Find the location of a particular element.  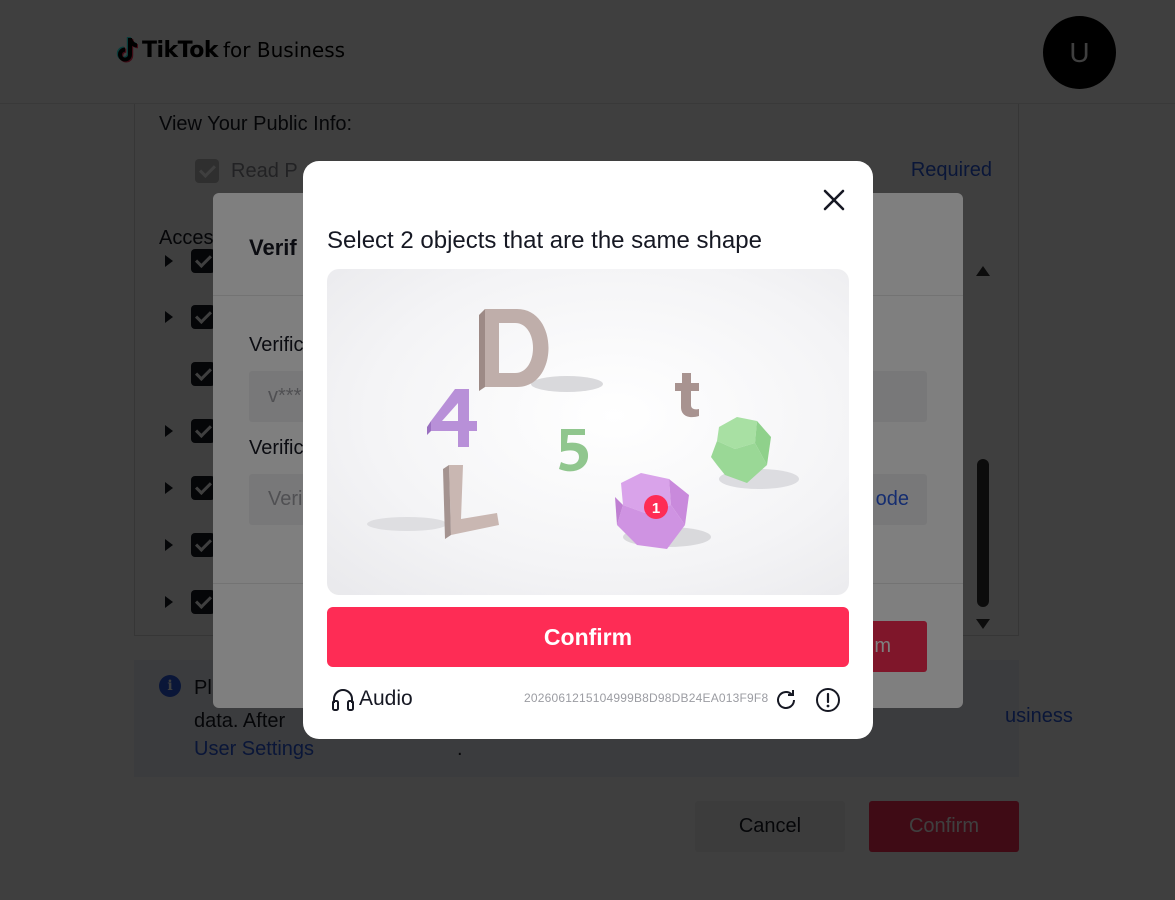

close-icon is located at coordinates (834, 200).